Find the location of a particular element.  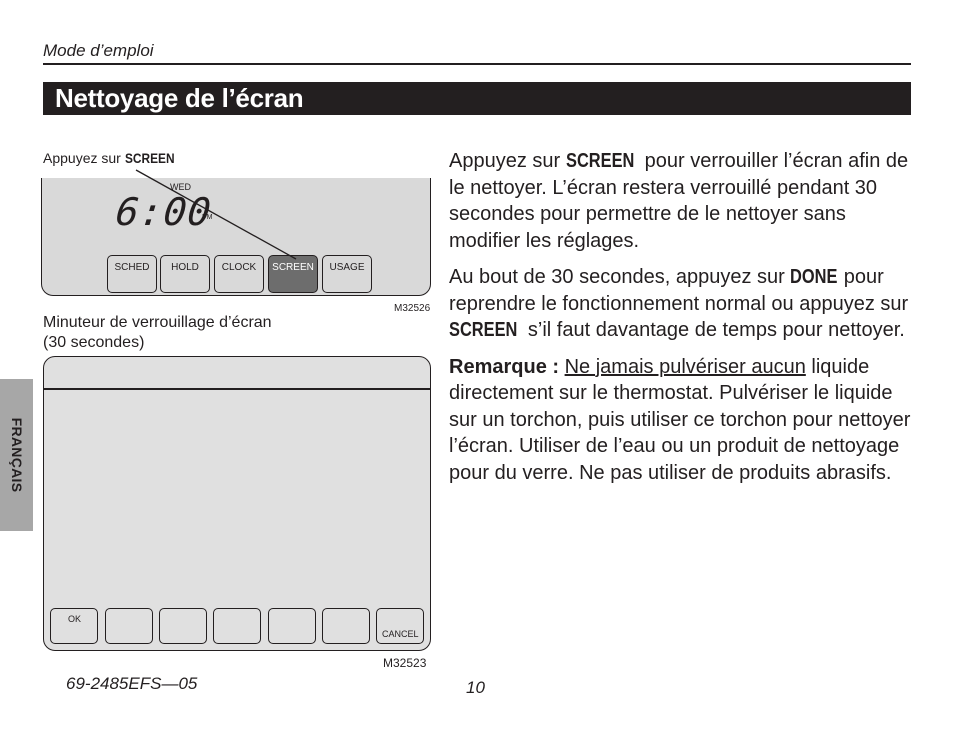

usage-button: USAGE is located at coordinates (347, 274).